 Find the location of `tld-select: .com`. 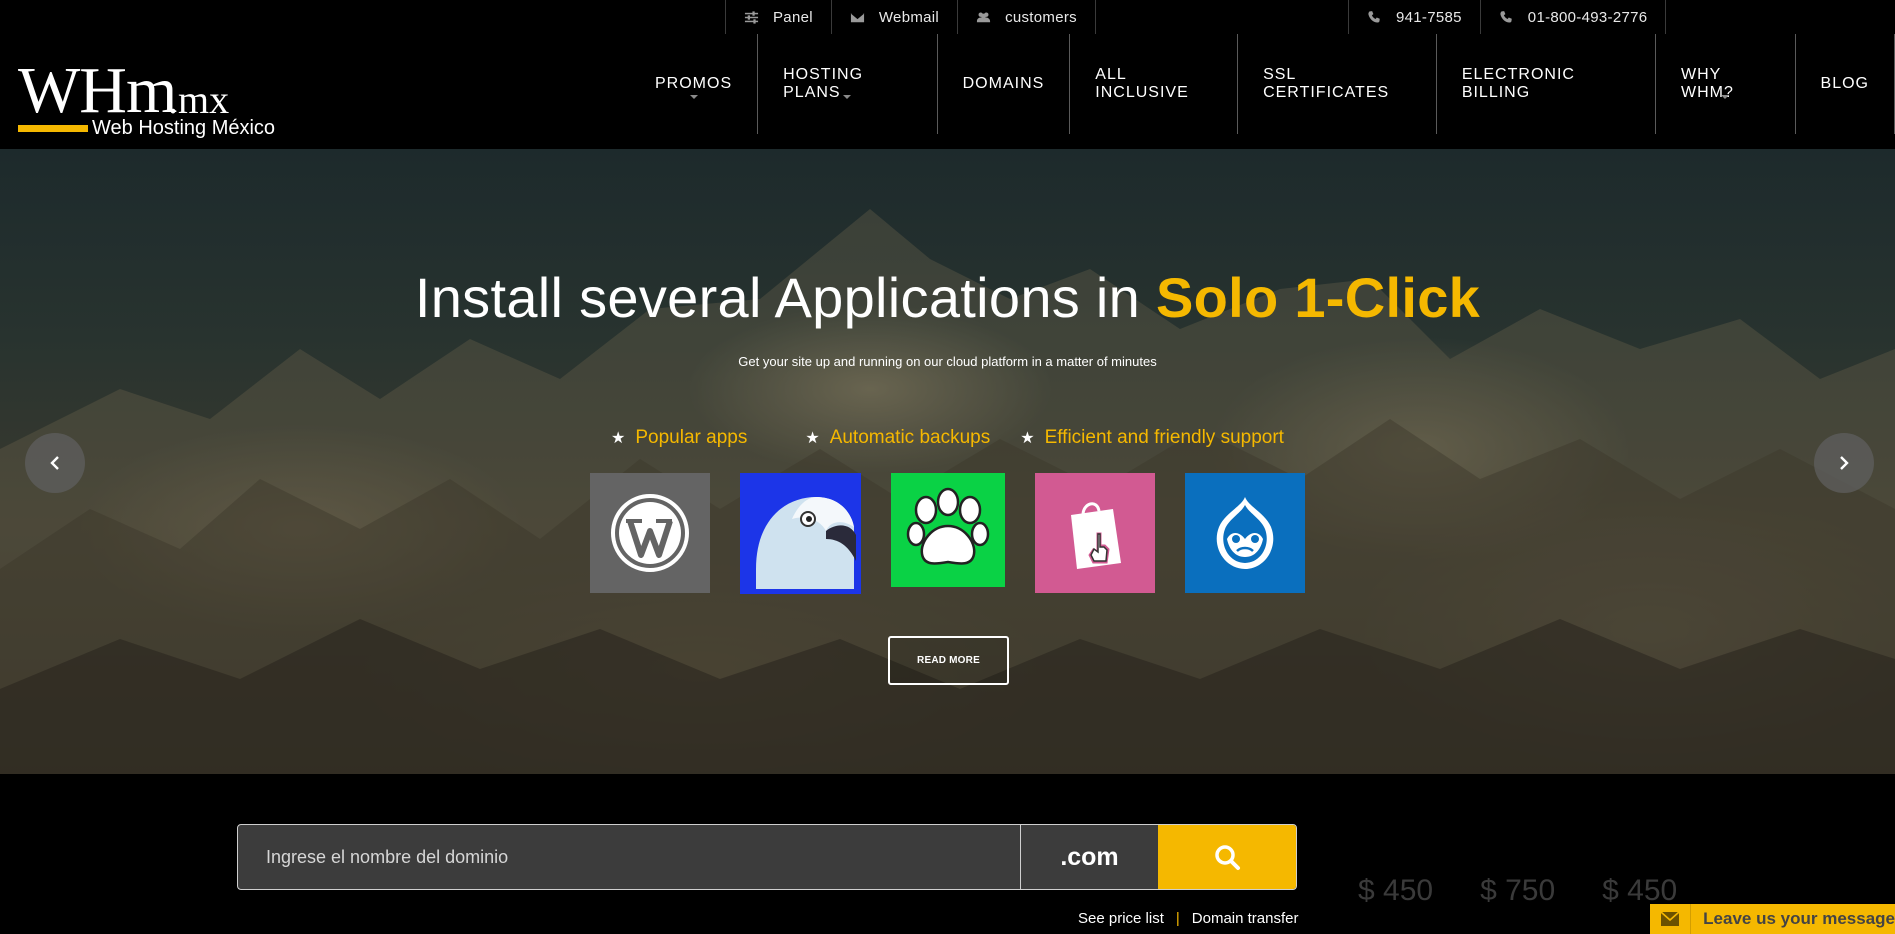

tld-select: .com is located at coordinates (1089, 857).